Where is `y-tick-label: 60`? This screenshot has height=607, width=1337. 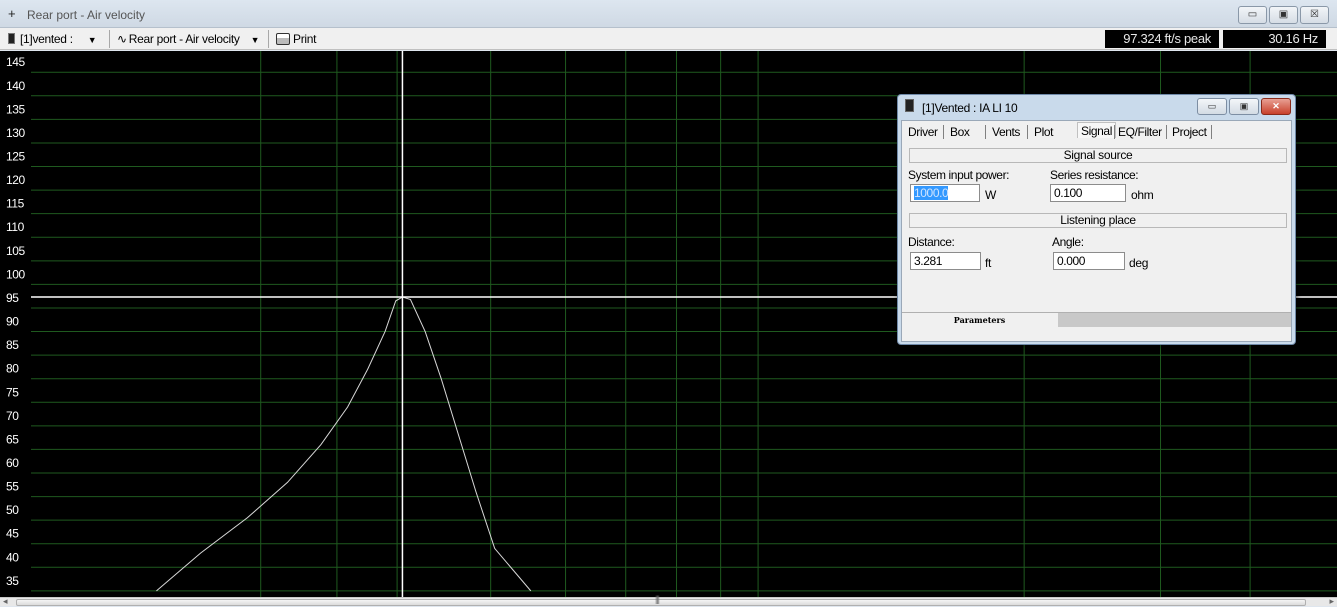
y-tick-label: 60 is located at coordinates (12, 463).